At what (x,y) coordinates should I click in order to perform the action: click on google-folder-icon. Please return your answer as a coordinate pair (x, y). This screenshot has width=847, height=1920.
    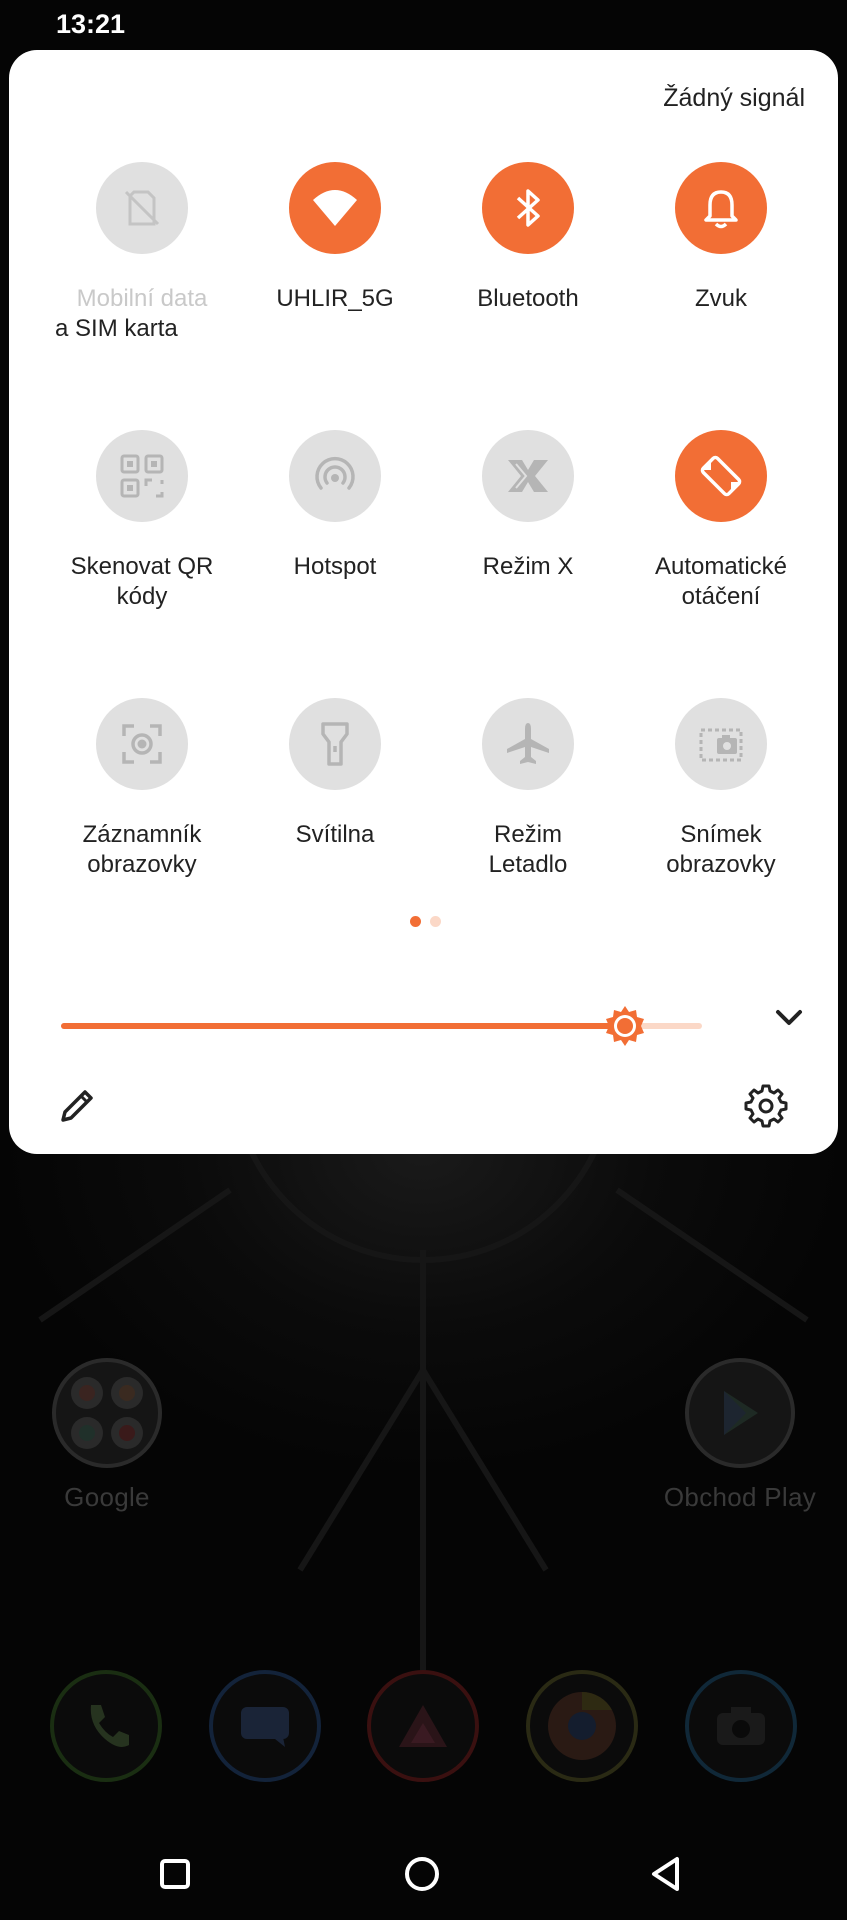
    Looking at the image, I should click on (107, 1413).